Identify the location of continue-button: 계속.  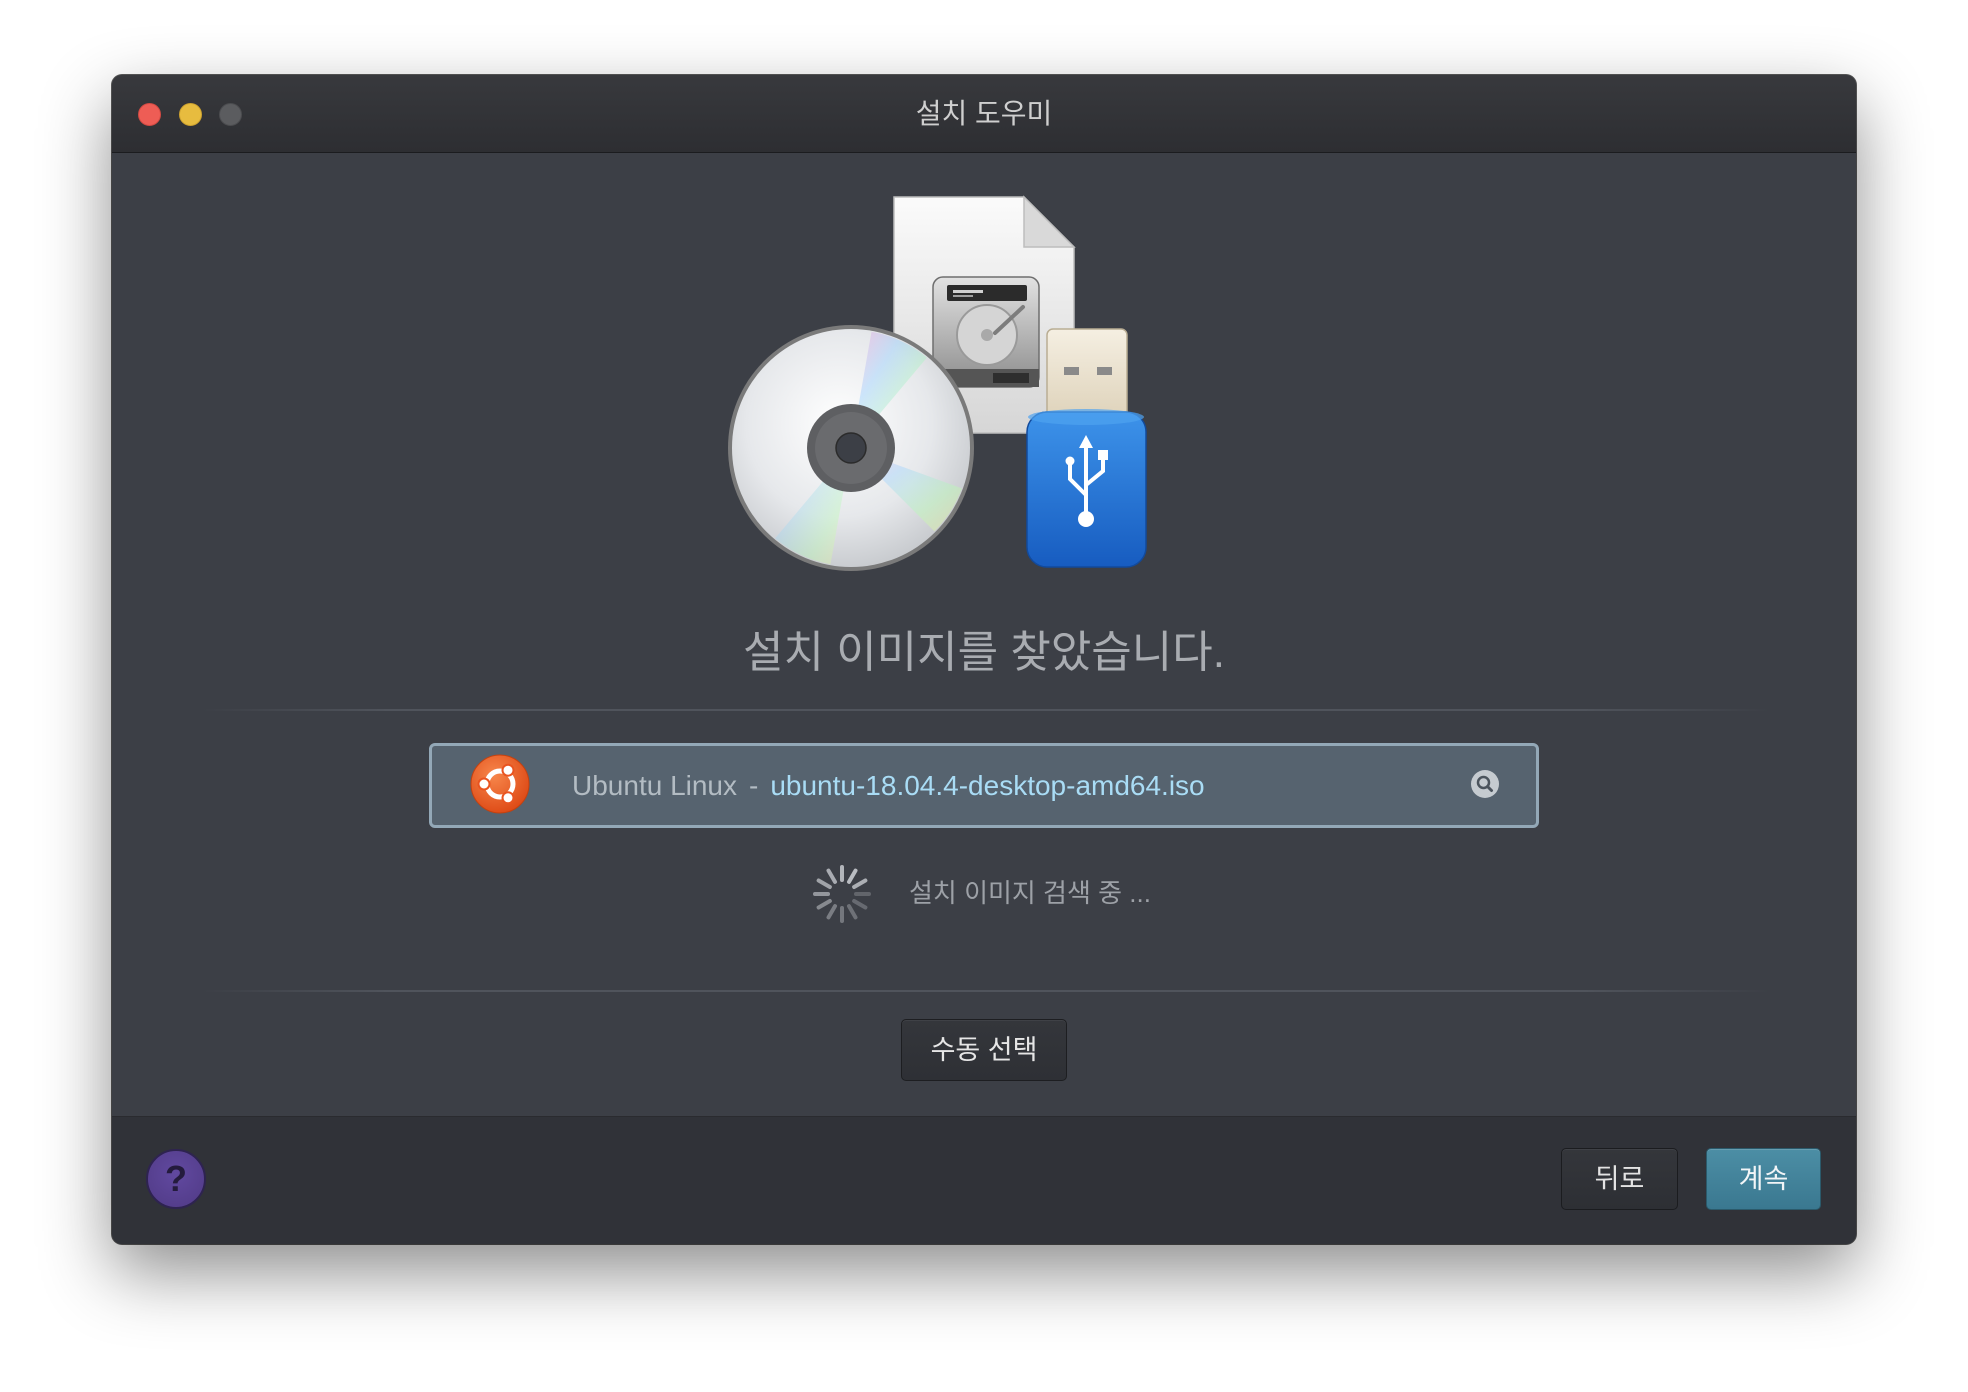
(1763, 1179).